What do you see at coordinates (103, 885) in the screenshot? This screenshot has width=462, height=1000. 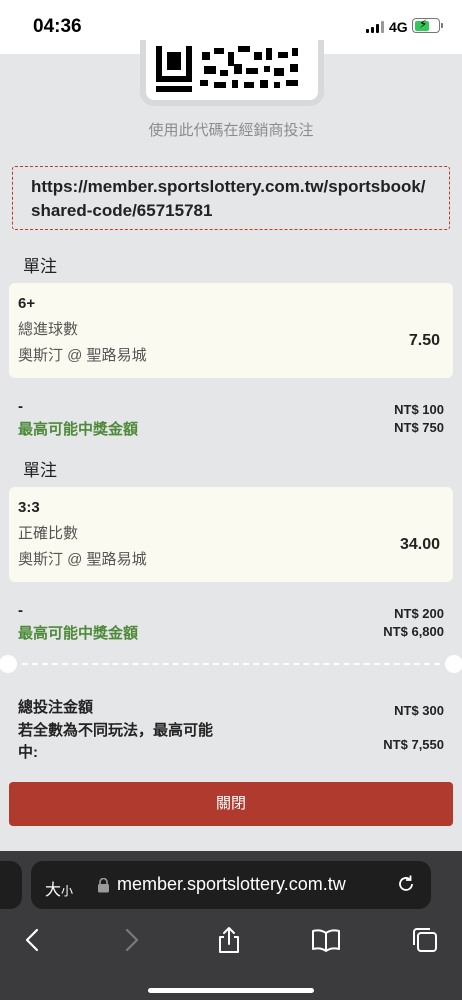 I see `lock-icon` at bounding box center [103, 885].